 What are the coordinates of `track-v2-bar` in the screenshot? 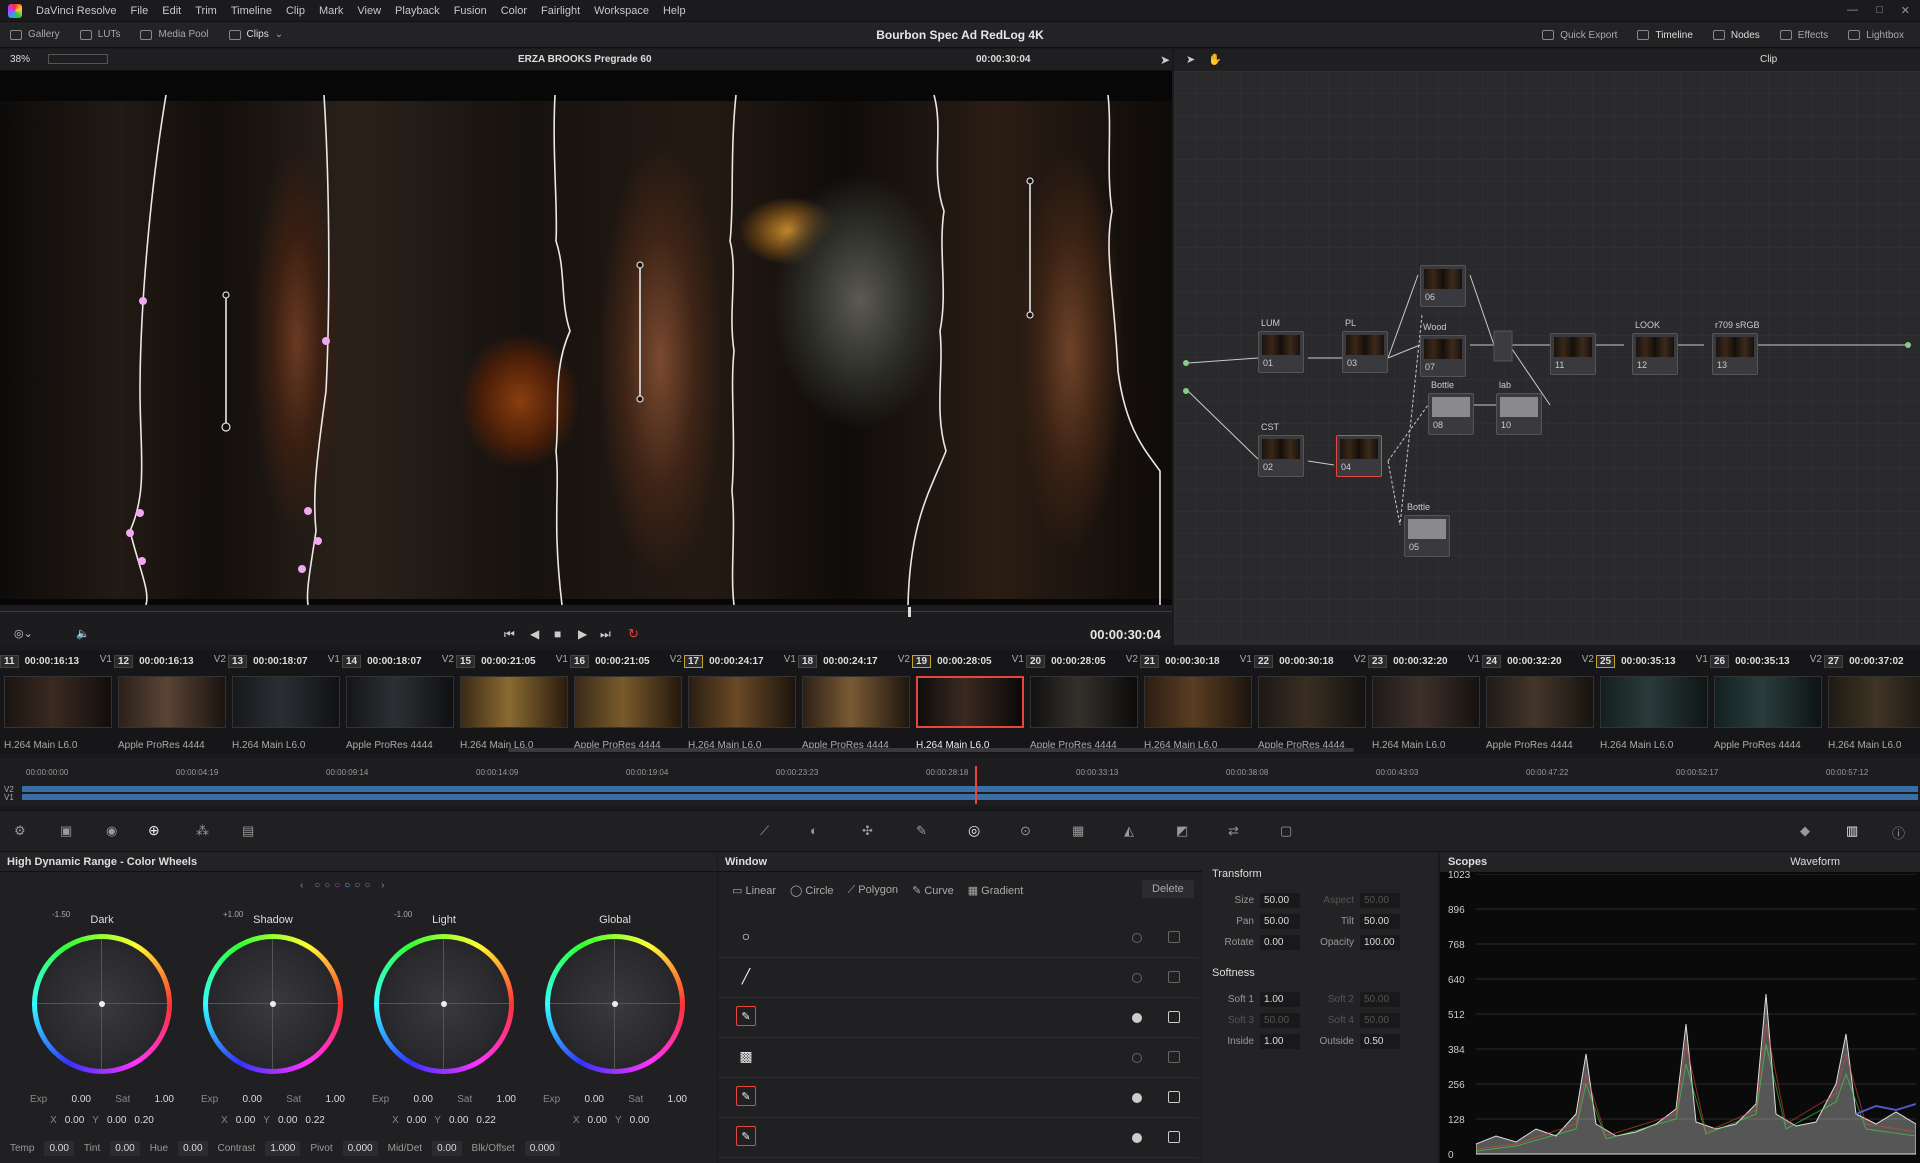 It's located at (970, 789).